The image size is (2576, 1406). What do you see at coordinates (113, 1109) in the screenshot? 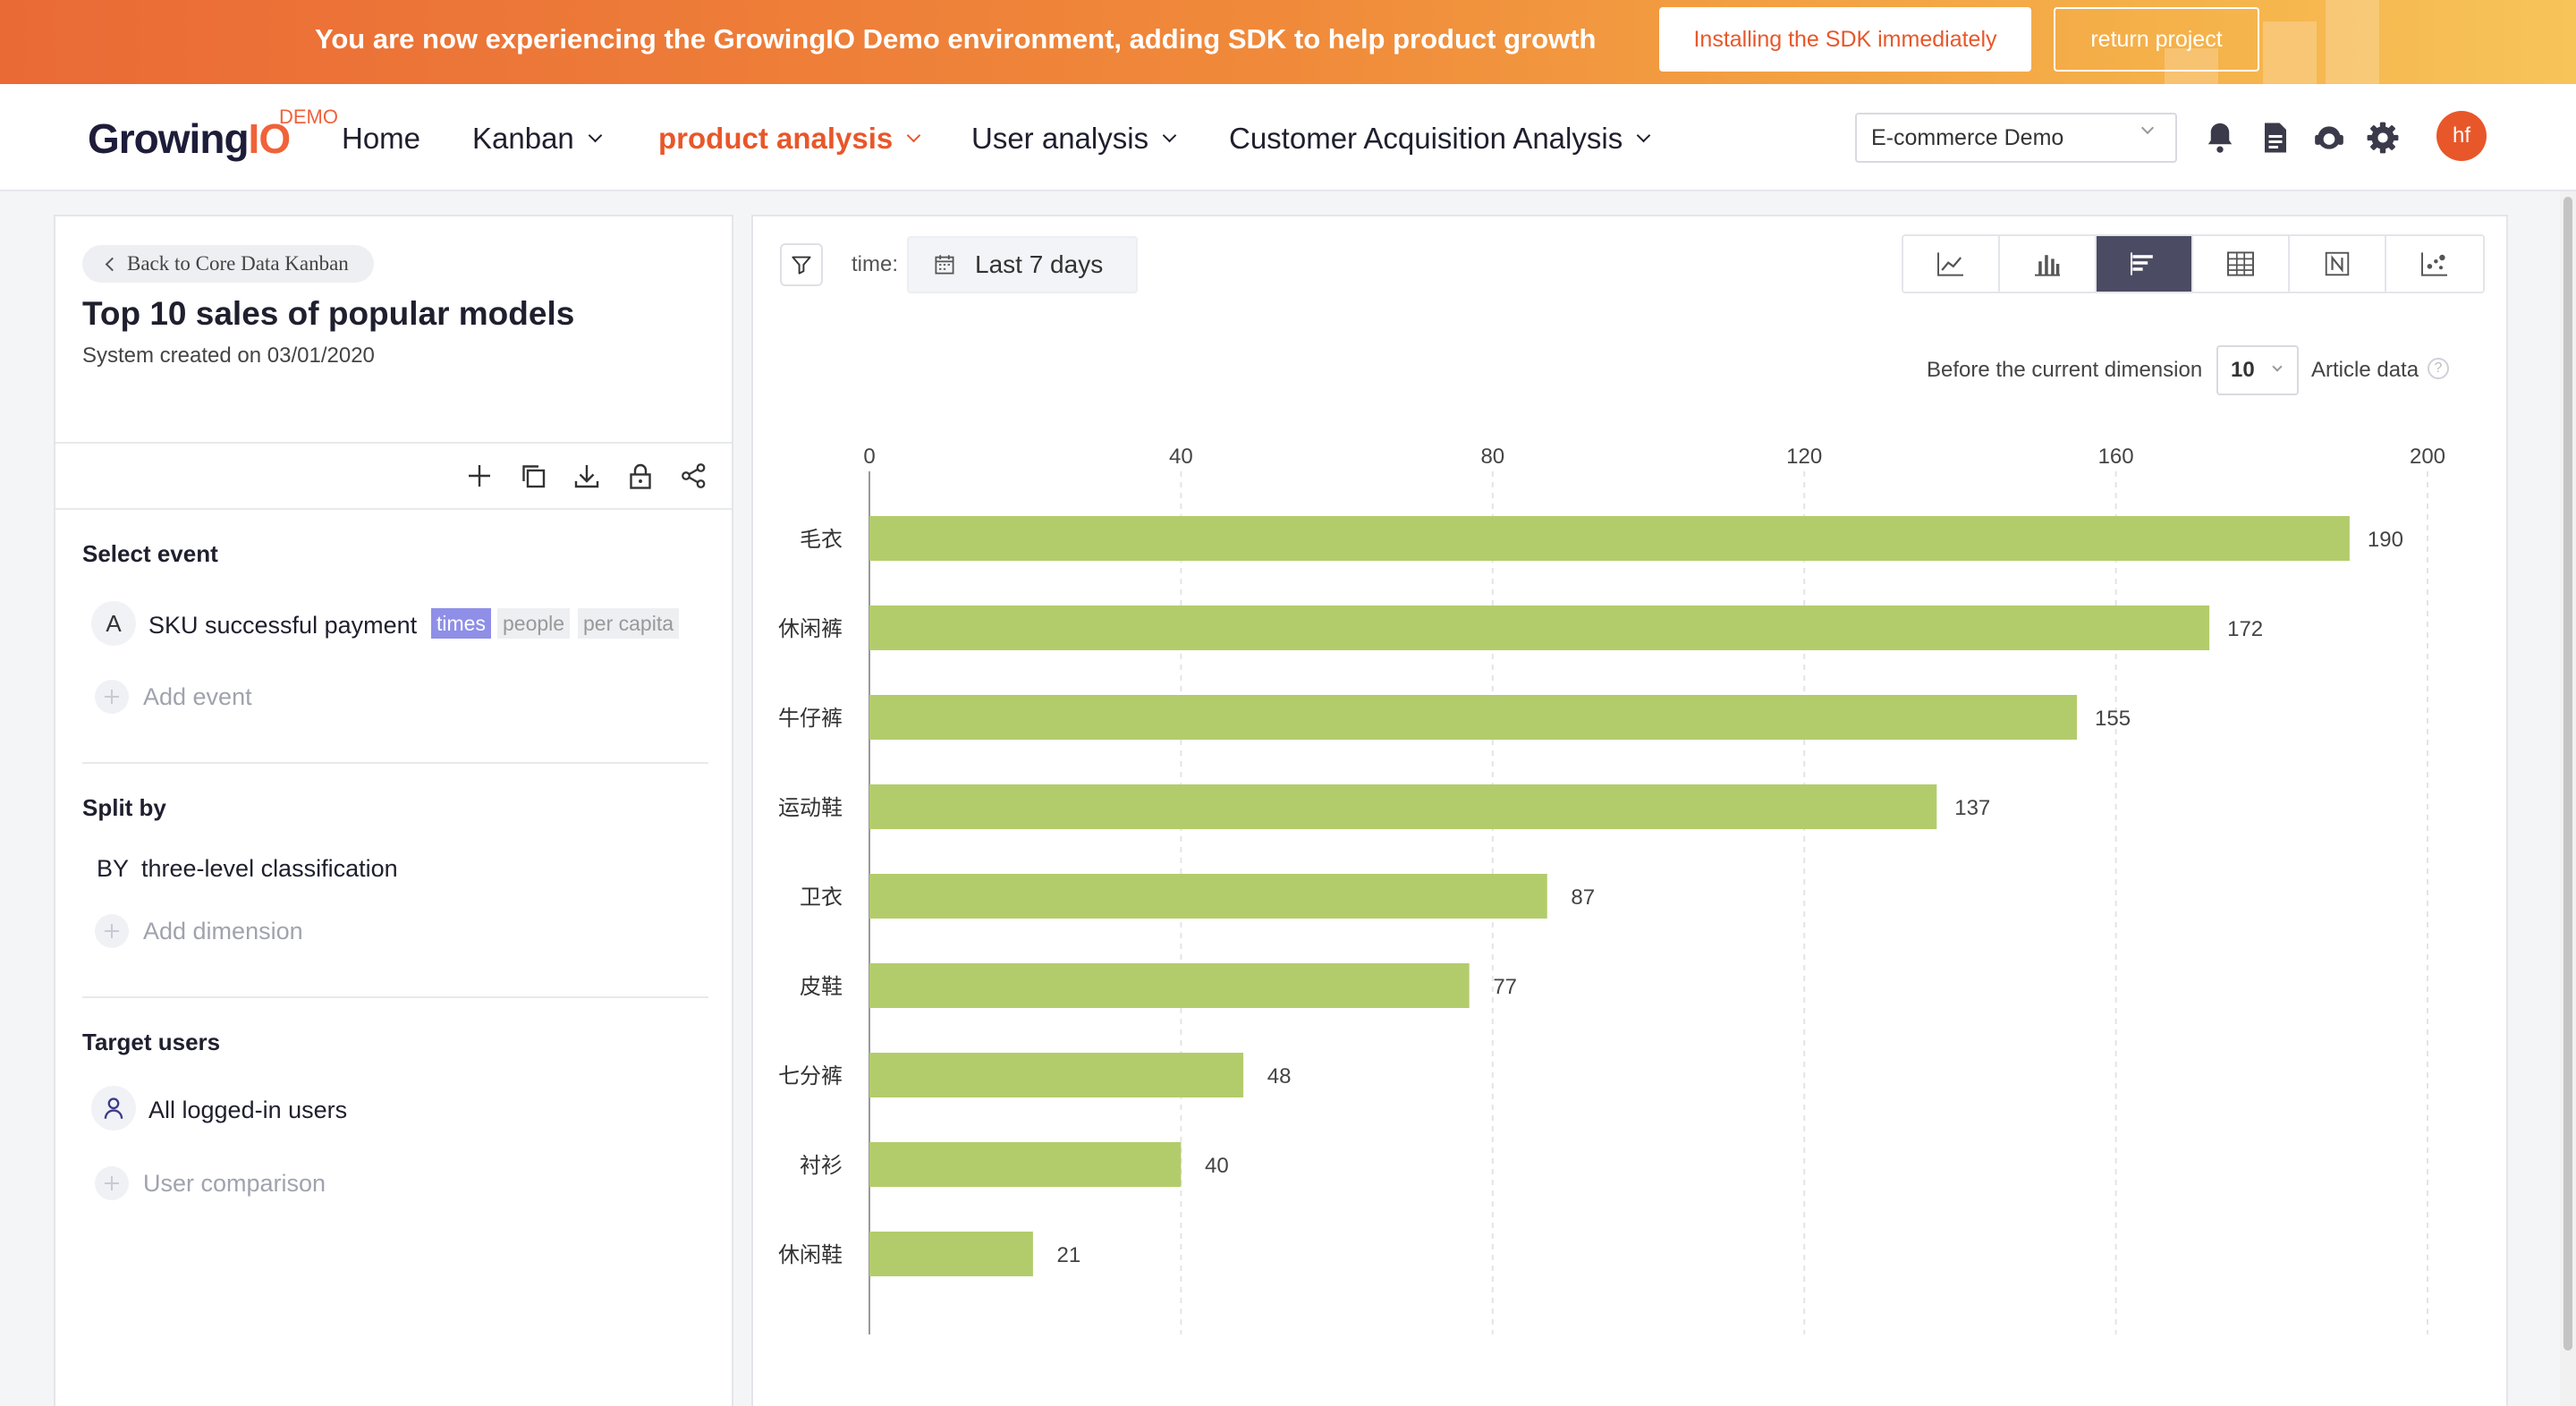
I see `user-icon` at bounding box center [113, 1109].